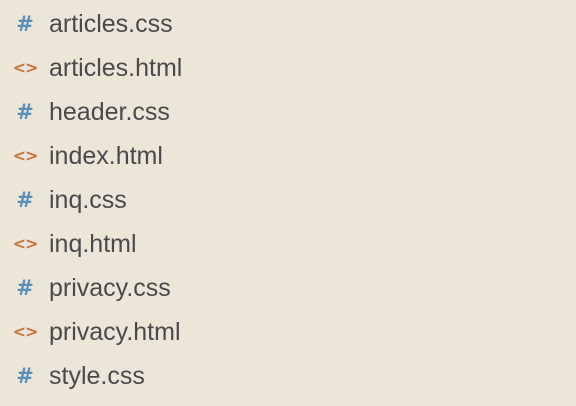 This screenshot has width=576, height=406. Describe the element at coordinates (106, 155) in the screenshot. I see `file-name: index.html` at that location.